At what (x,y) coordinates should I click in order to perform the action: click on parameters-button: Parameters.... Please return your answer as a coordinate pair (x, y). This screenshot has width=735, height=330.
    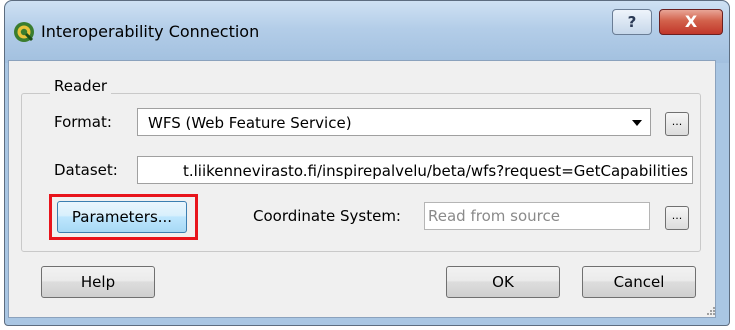
    Looking at the image, I should click on (122, 217).